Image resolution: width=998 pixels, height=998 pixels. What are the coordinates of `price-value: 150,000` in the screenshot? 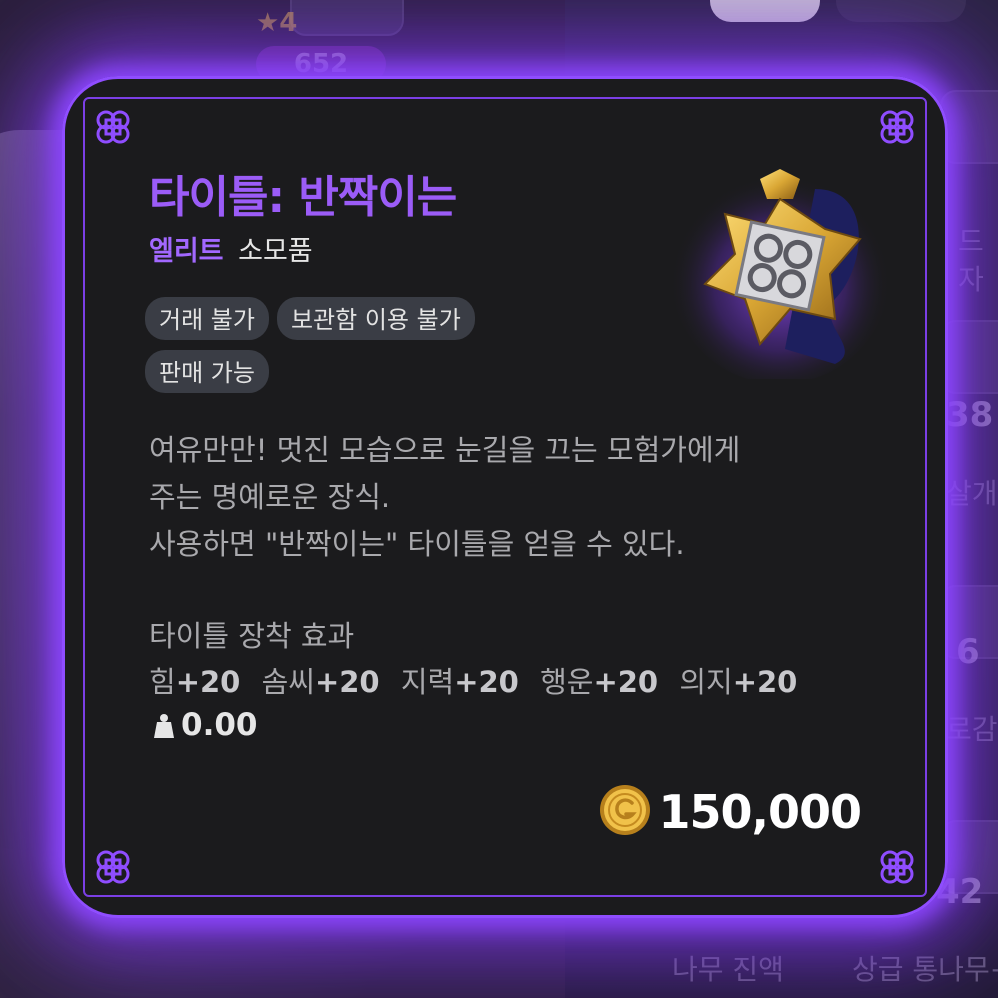 It's located at (760, 812).